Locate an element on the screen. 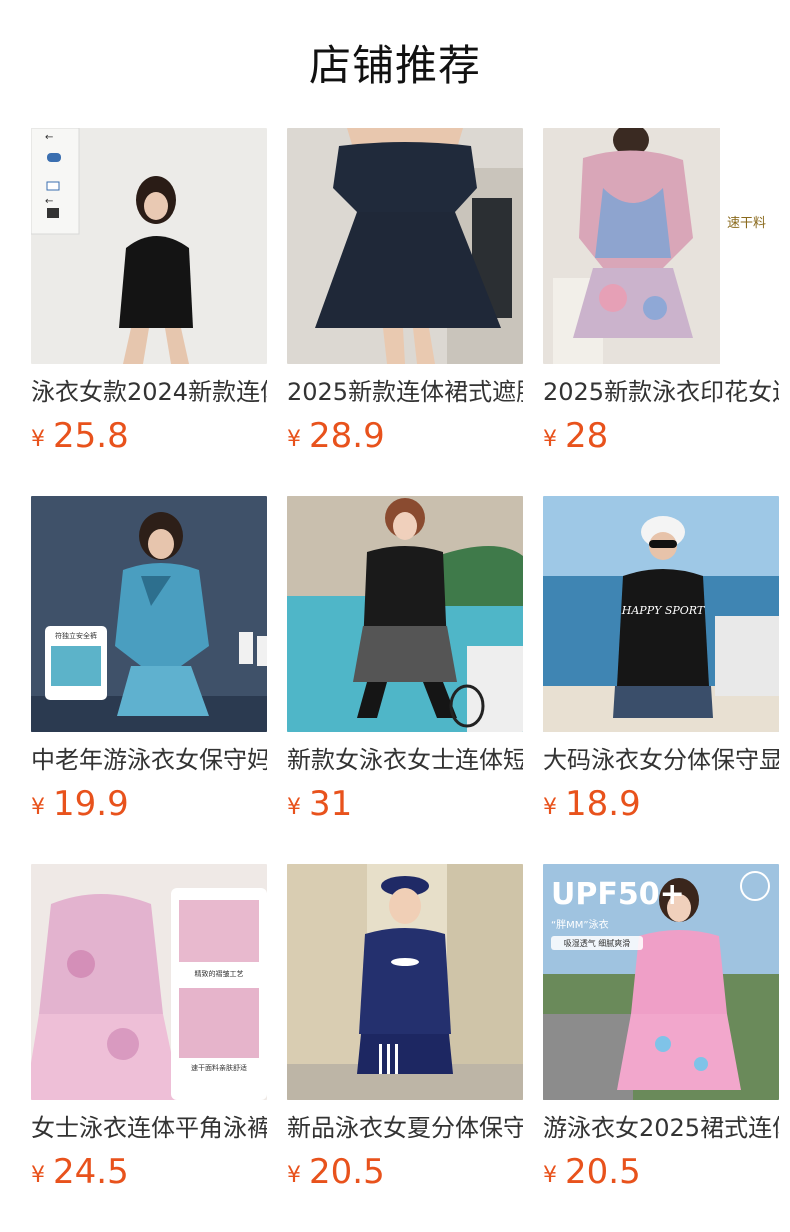 The image size is (790, 1232). product-name: 新品泳衣女夏分体保守学生运动 is located at coordinates (405, 1128).